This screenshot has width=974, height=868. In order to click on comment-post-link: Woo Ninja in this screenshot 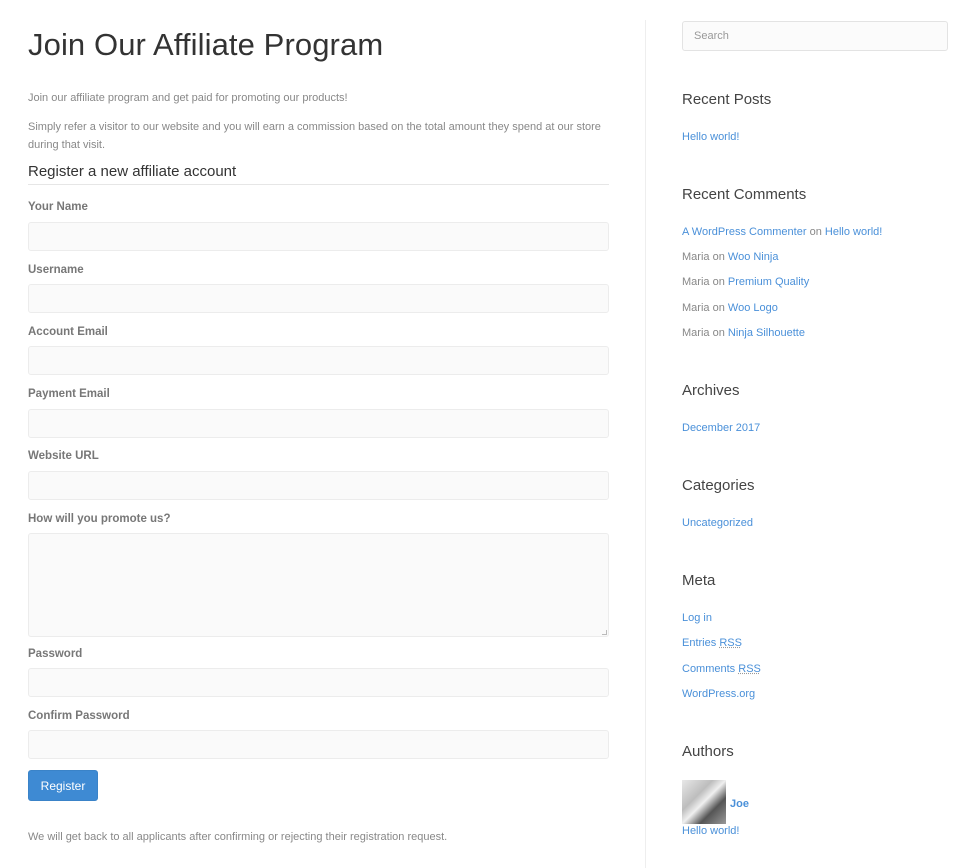, I will do `click(753, 257)`.